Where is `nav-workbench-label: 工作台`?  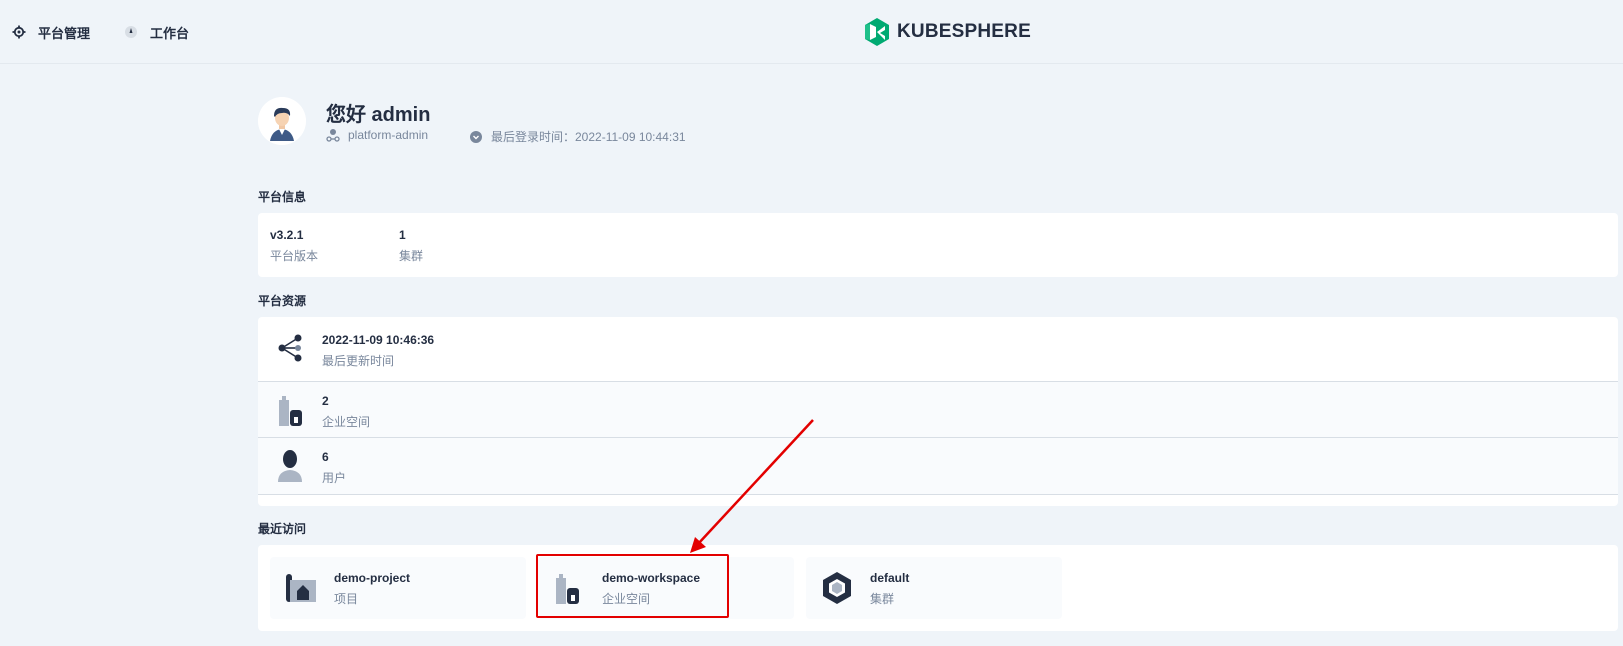
nav-workbench-label: 工作台 is located at coordinates (170, 33).